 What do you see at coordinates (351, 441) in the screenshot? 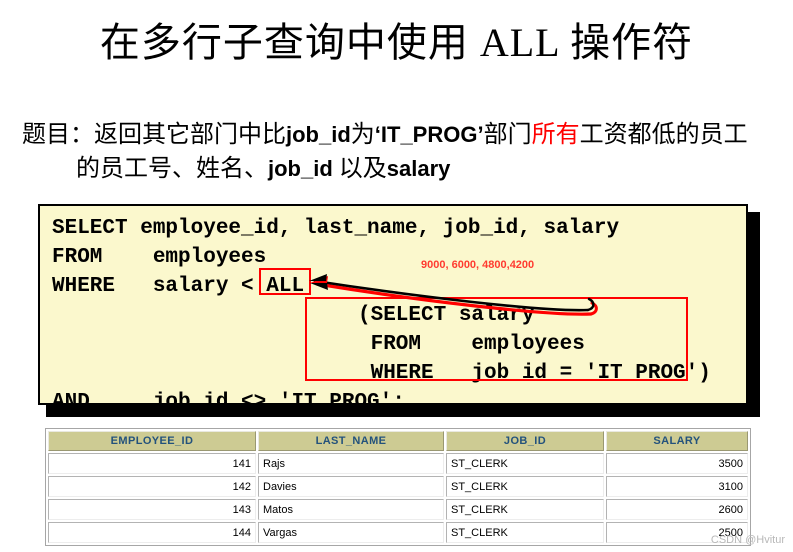
I see `column-header-last-name: LAST_NAME` at bounding box center [351, 441].